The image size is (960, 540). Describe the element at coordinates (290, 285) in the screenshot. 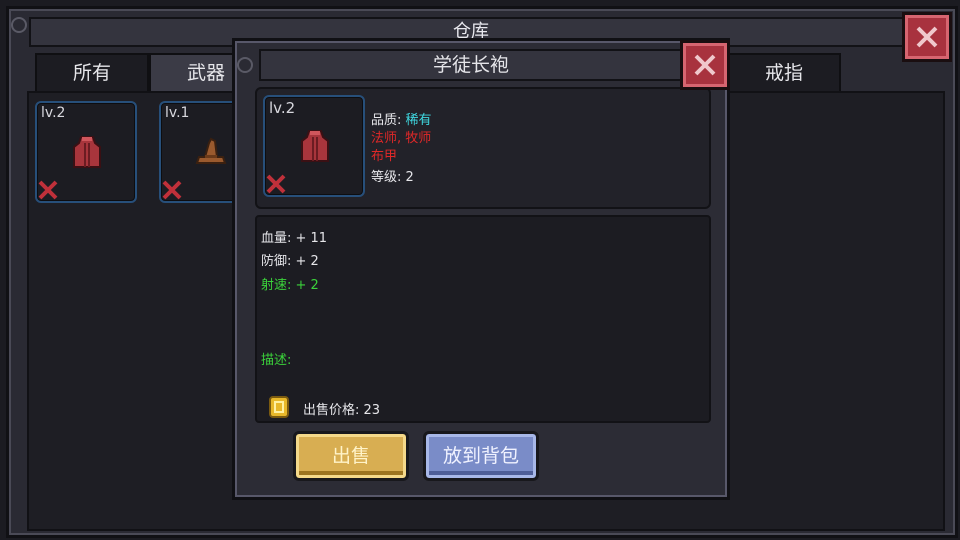

I see `stat-fire-rate: 射速: + 2` at that location.